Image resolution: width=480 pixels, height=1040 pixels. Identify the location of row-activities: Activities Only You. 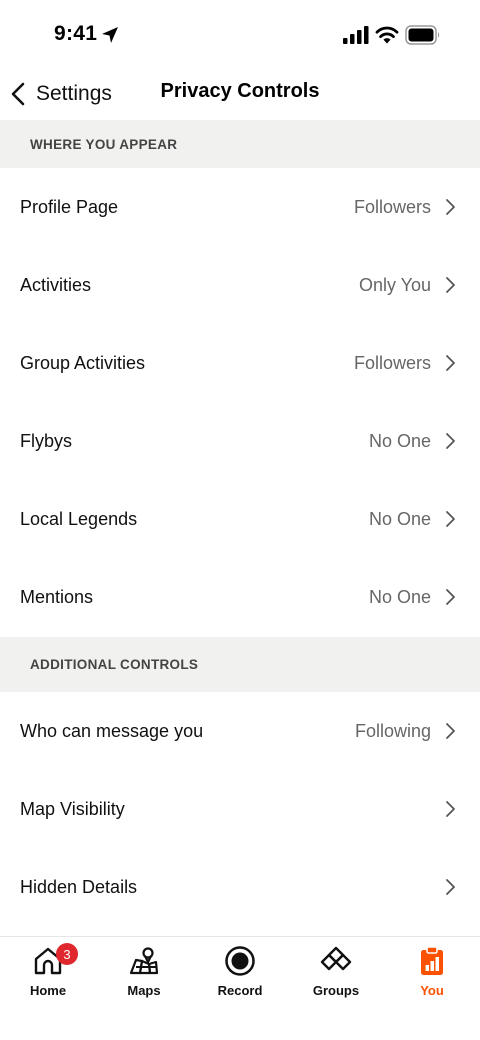
(240, 285).